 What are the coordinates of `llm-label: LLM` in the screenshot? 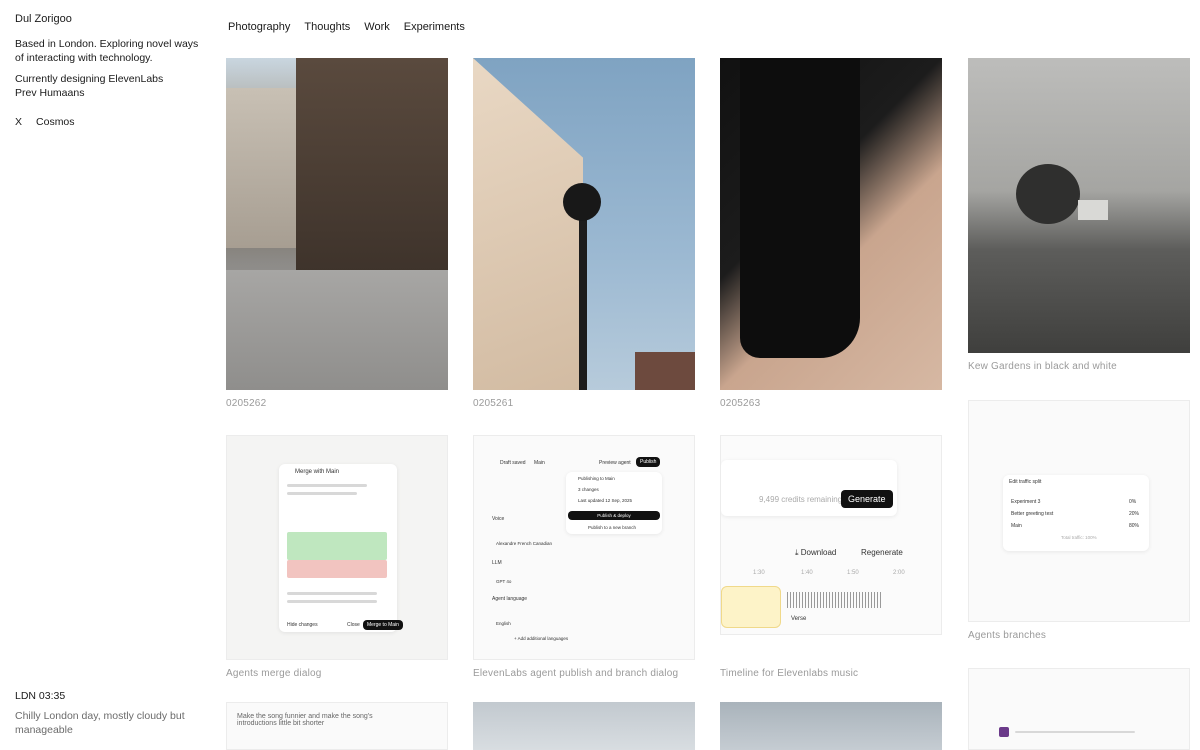 It's located at (497, 563).